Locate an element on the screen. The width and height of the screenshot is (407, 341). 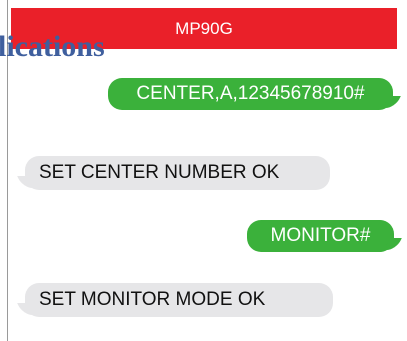
message-text: CENTER,A,12345678910# is located at coordinates (250, 93).